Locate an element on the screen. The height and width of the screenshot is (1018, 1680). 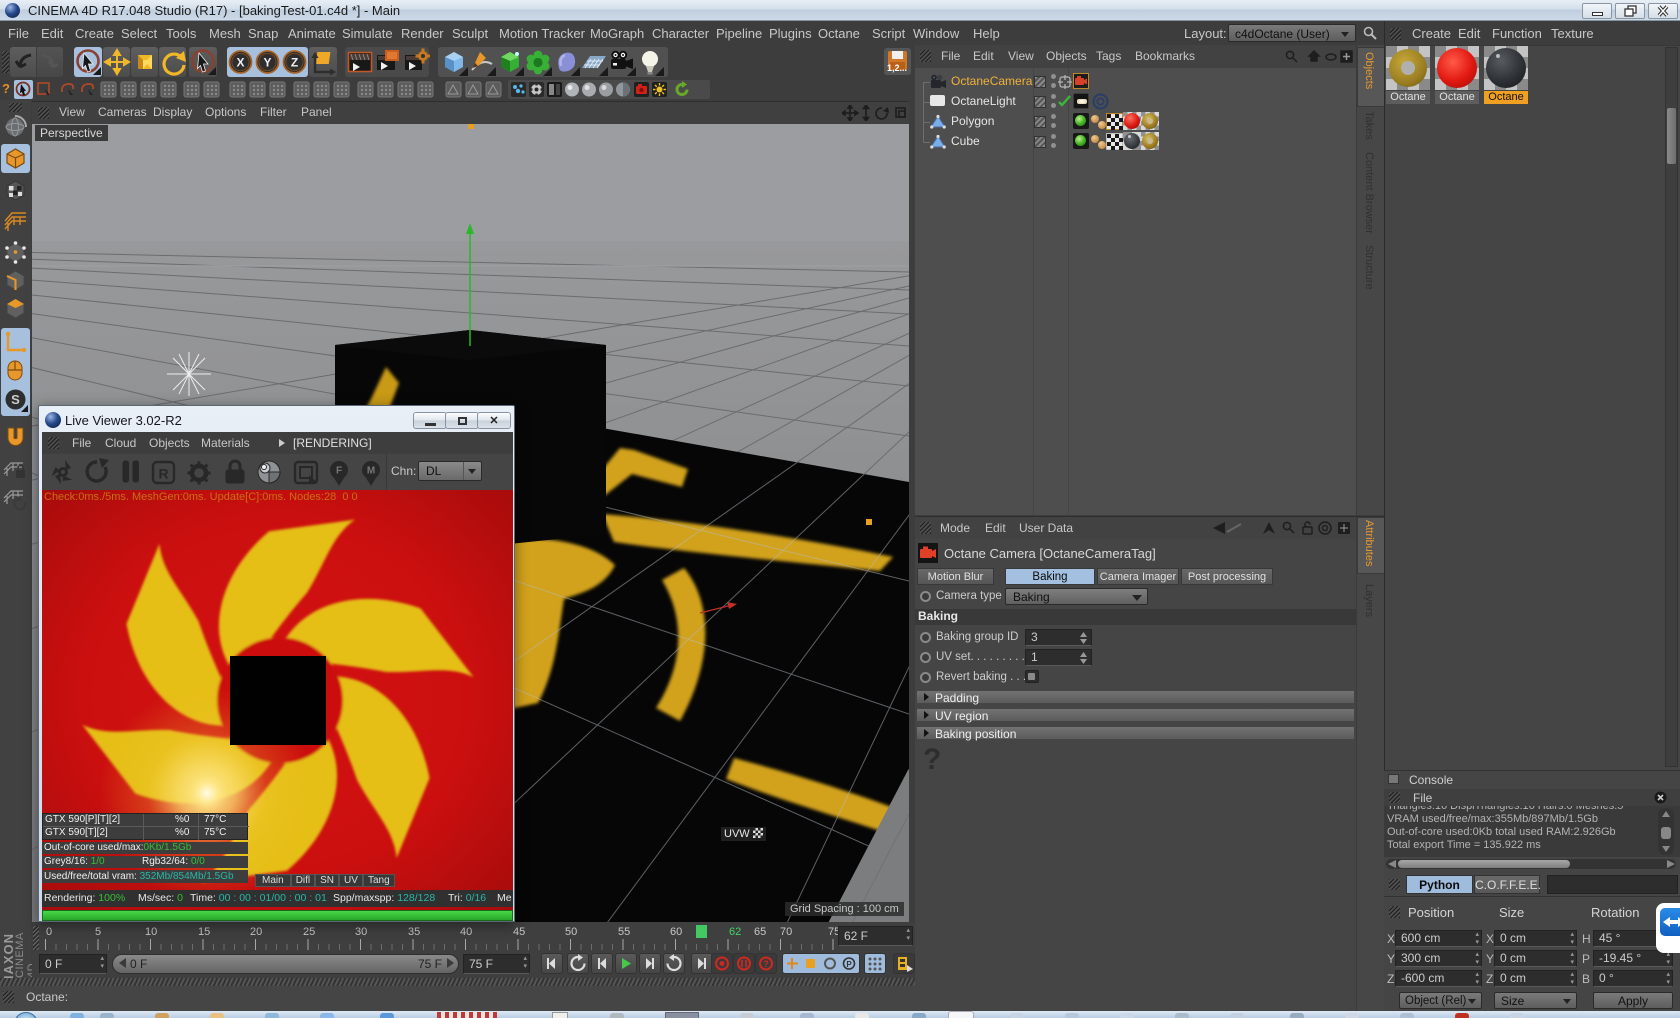
svg-text: 20 is located at coordinates (256, 932).